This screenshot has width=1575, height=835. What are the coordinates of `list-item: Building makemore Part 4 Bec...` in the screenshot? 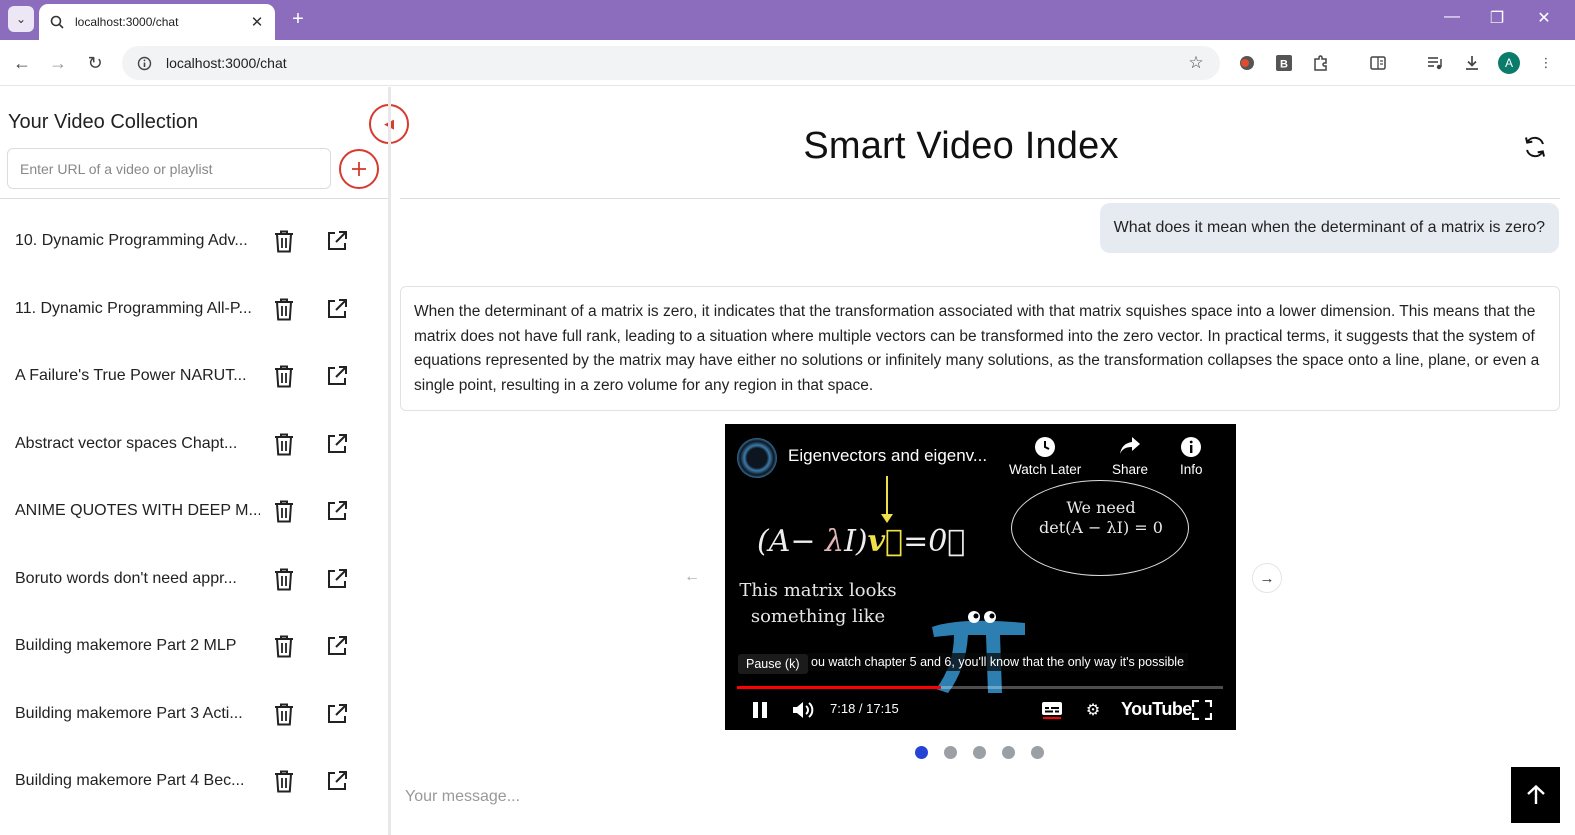 It's located at (194, 781).